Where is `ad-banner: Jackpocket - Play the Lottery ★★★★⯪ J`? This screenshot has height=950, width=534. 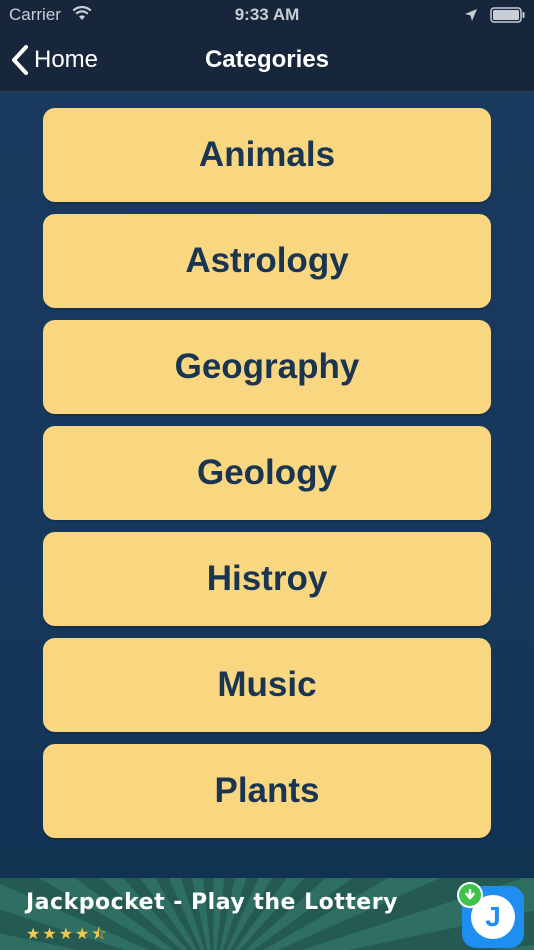
ad-banner: Jackpocket - Play the Lottery ★★★★⯪ J is located at coordinates (267, 914).